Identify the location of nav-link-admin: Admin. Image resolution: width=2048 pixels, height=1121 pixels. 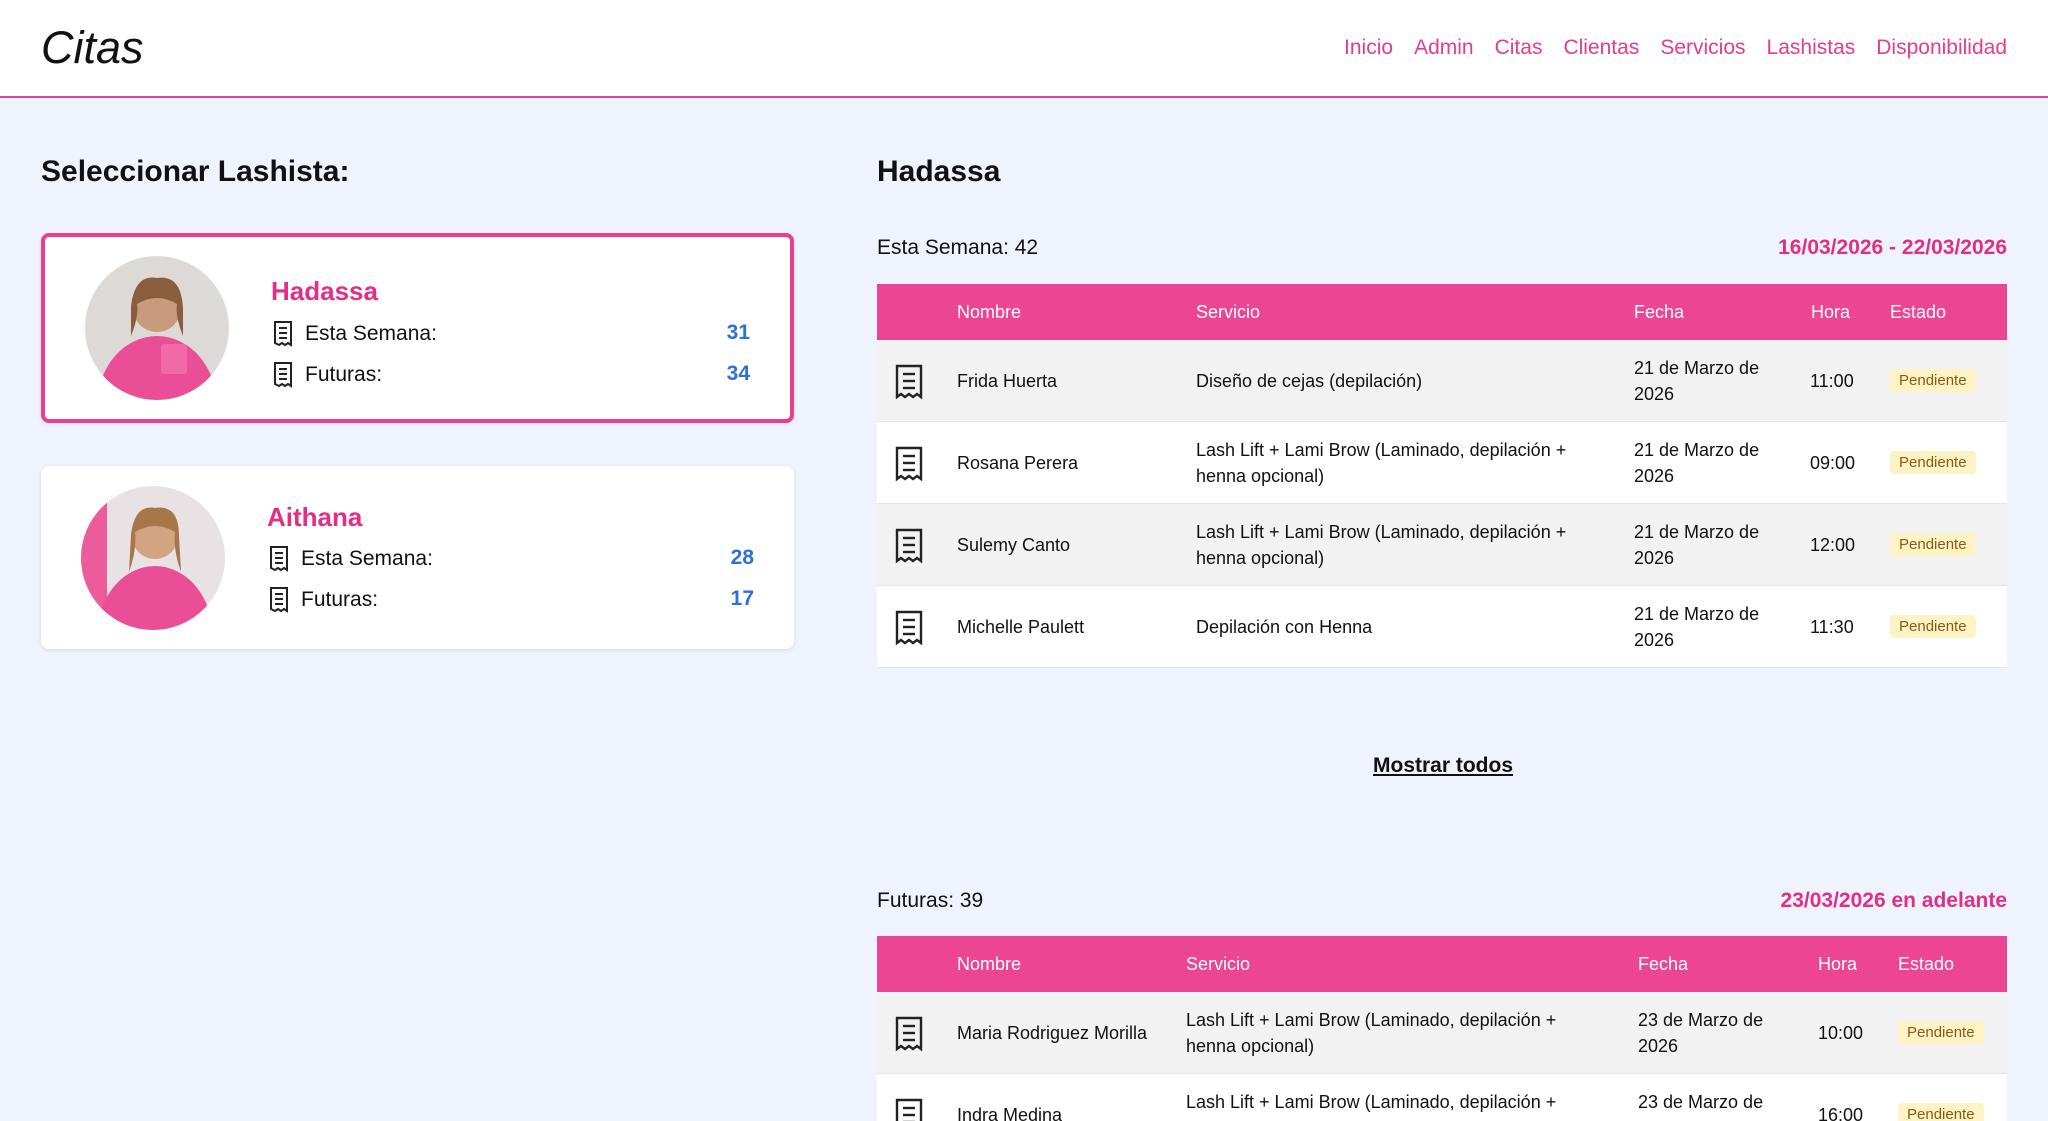
(1444, 48).